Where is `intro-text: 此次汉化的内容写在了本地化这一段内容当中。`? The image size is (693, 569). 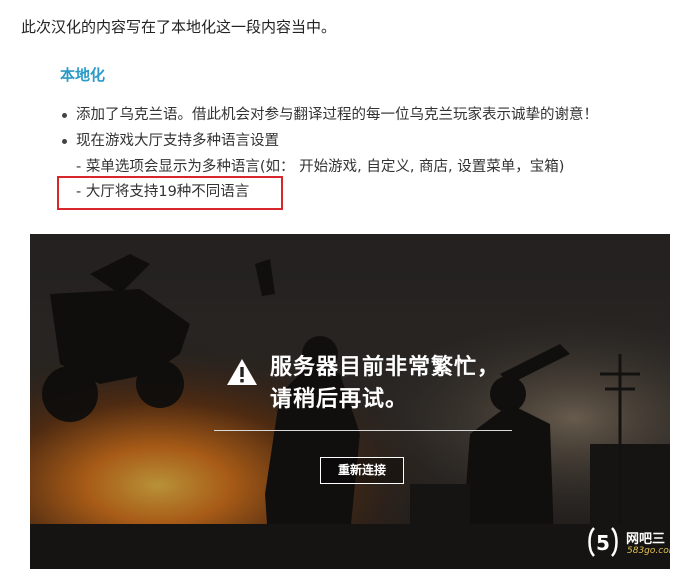 intro-text: 此次汉化的内容写在了本地化这一段内容当中。 is located at coordinates (179, 27).